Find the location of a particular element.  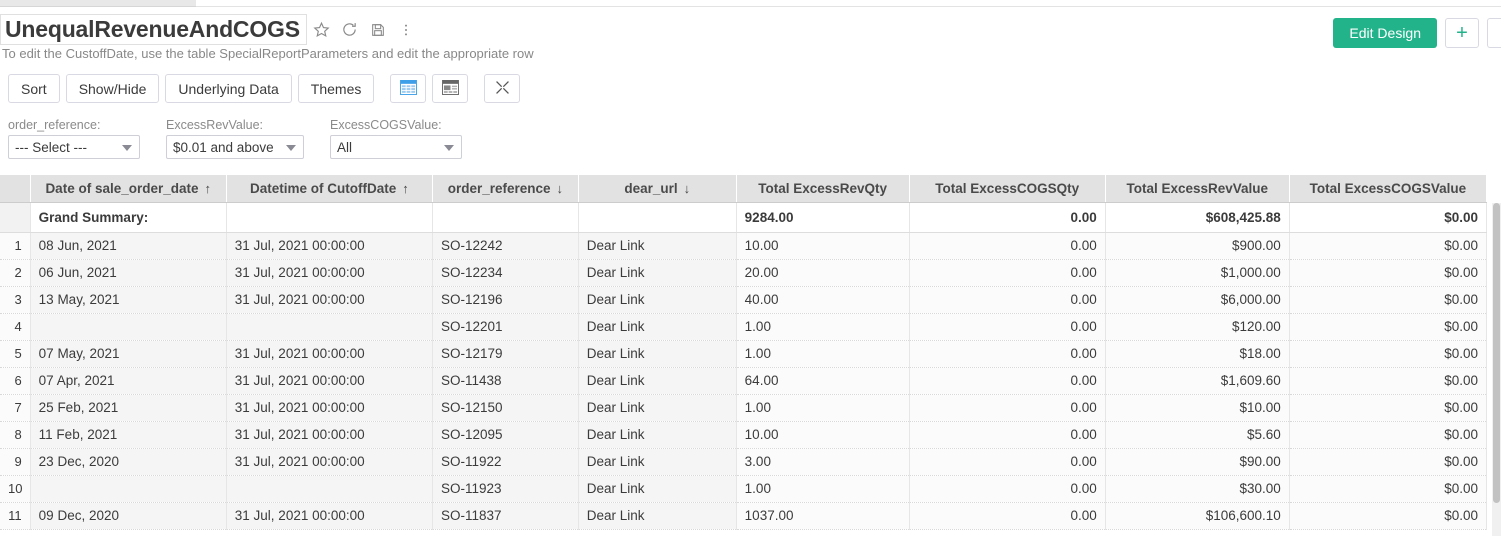

filter-excess-rev-value-select: $0.01 and above is located at coordinates (235, 147).